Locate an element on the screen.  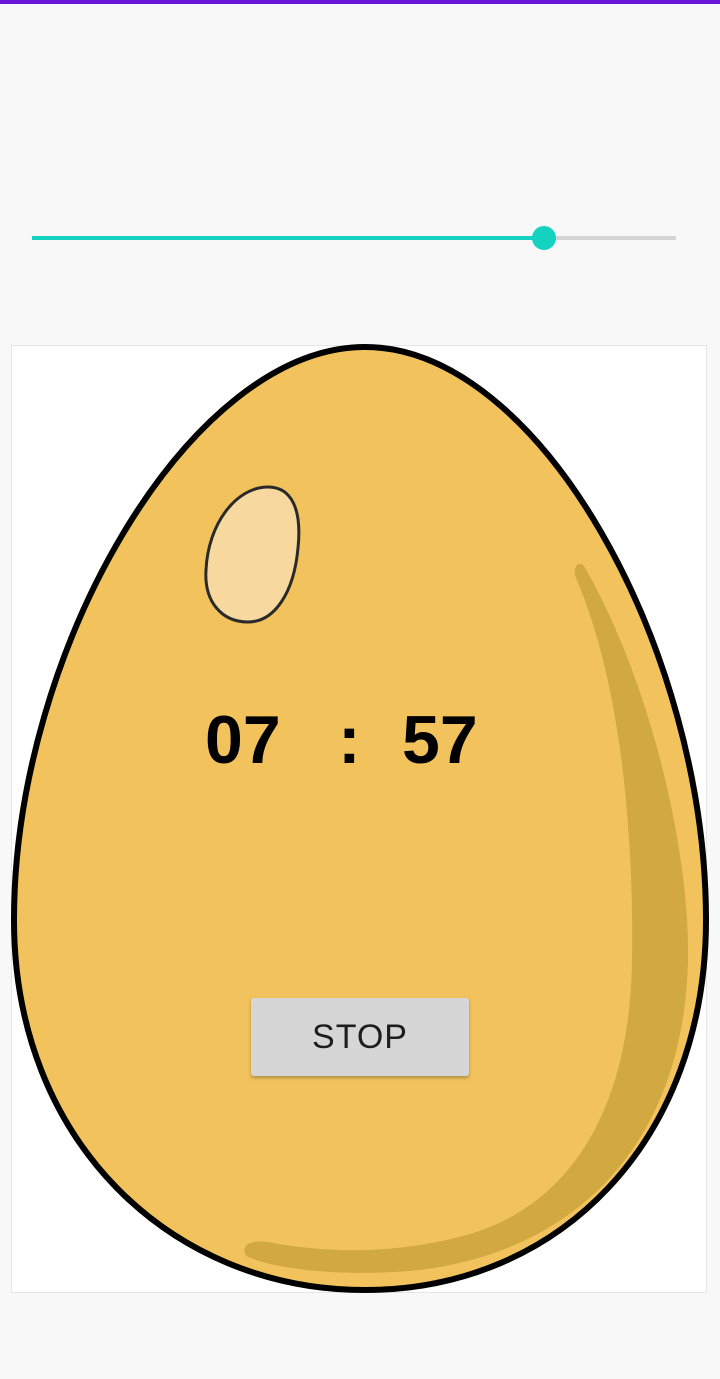
timer-minutes: 07 is located at coordinates (243, 740).